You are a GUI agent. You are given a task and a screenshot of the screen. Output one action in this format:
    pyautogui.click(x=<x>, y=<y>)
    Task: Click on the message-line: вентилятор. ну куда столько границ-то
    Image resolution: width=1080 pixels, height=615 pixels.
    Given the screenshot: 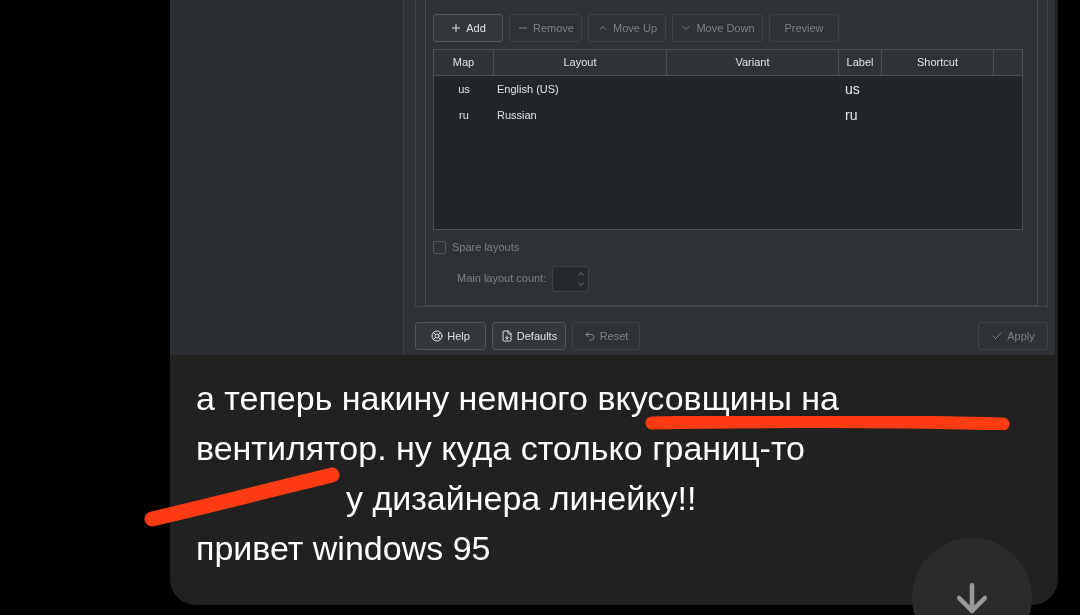 What is the action you would take?
    pyautogui.click(x=501, y=448)
    